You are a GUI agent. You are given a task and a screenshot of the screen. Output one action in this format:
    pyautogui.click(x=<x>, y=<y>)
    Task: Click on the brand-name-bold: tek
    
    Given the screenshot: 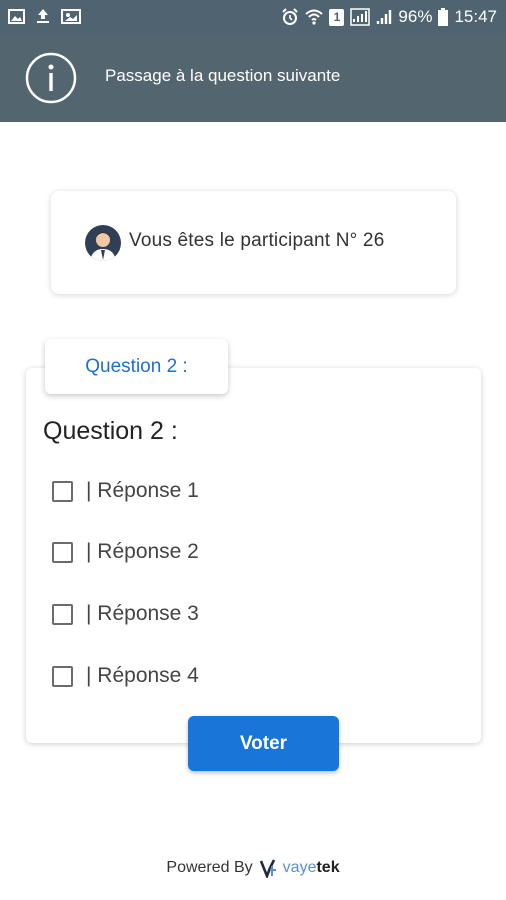 What is the action you would take?
    pyautogui.click(x=328, y=867)
    